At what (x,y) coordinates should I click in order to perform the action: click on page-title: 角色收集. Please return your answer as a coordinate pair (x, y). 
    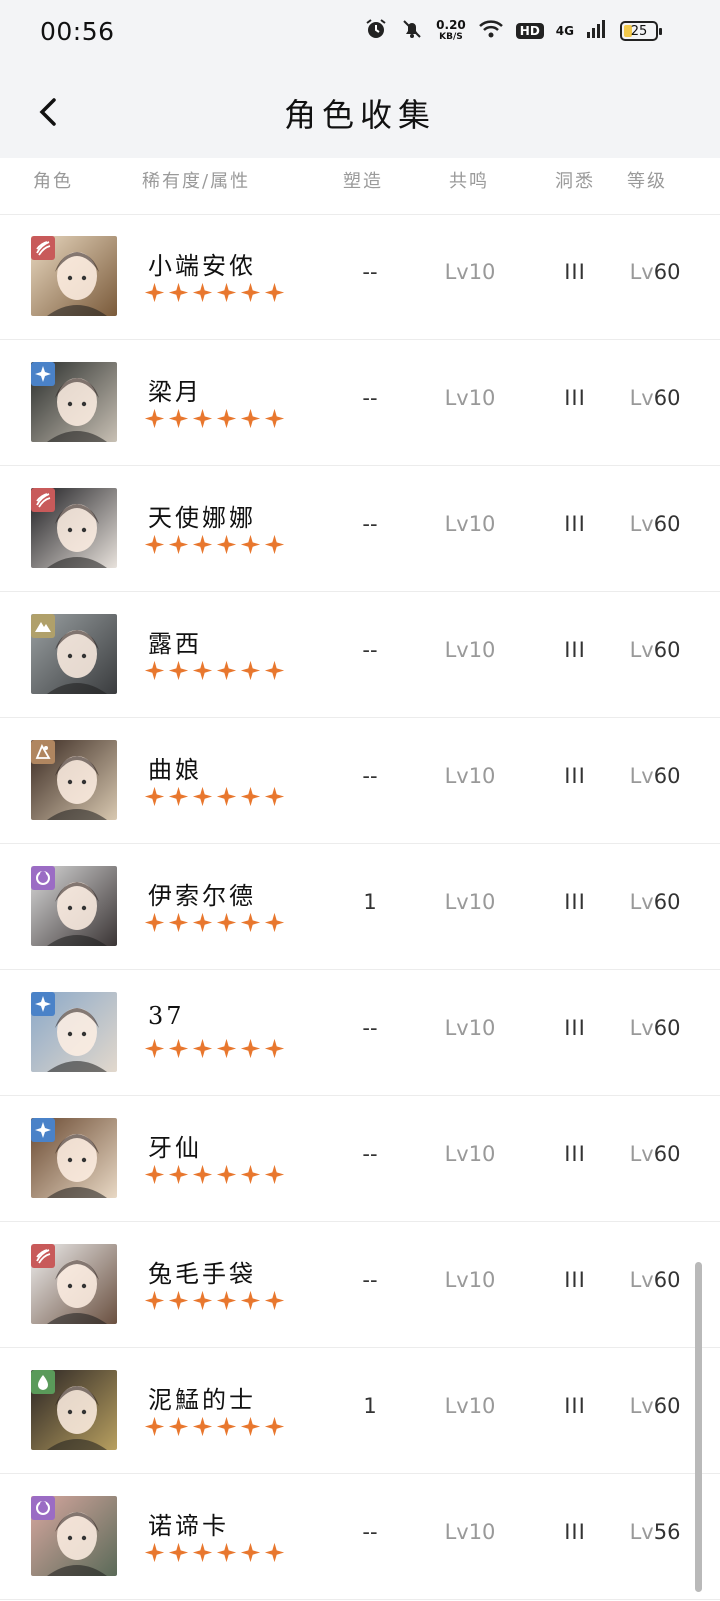
    Looking at the image, I should click on (359, 115).